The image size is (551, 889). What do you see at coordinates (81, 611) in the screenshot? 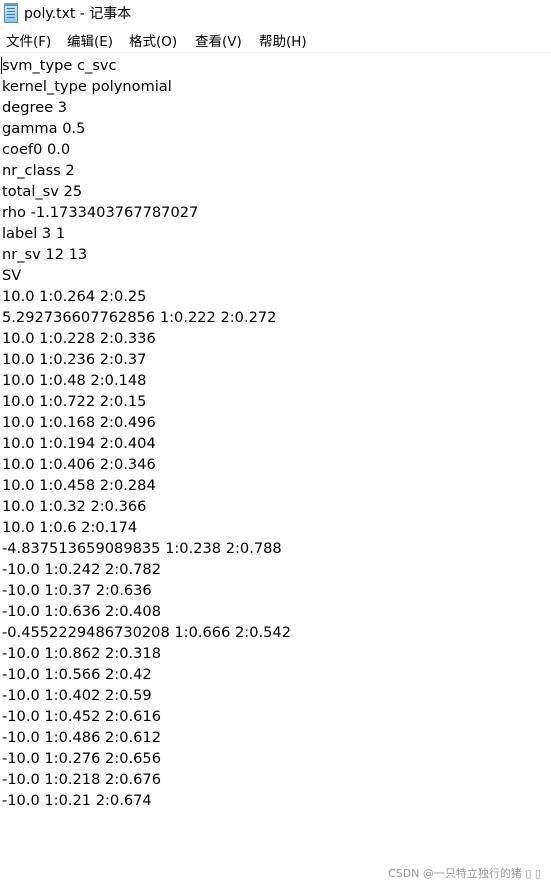
I see `text-line: -10.0 1:0.636 2:0.408` at bounding box center [81, 611].